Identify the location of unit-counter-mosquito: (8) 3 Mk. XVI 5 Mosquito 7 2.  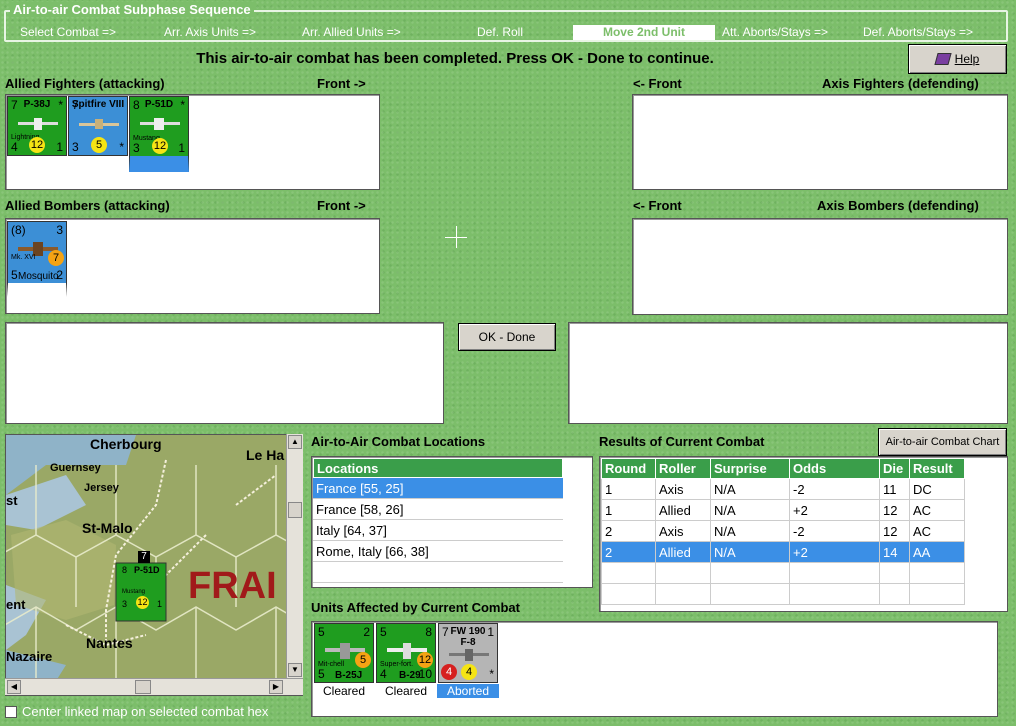
(37, 259).